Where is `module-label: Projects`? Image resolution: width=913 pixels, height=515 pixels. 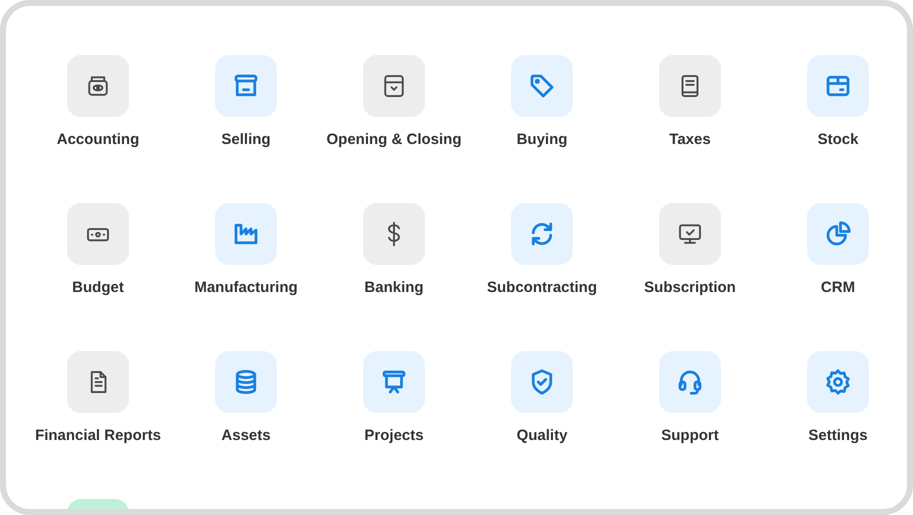 module-label: Projects is located at coordinates (394, 435).